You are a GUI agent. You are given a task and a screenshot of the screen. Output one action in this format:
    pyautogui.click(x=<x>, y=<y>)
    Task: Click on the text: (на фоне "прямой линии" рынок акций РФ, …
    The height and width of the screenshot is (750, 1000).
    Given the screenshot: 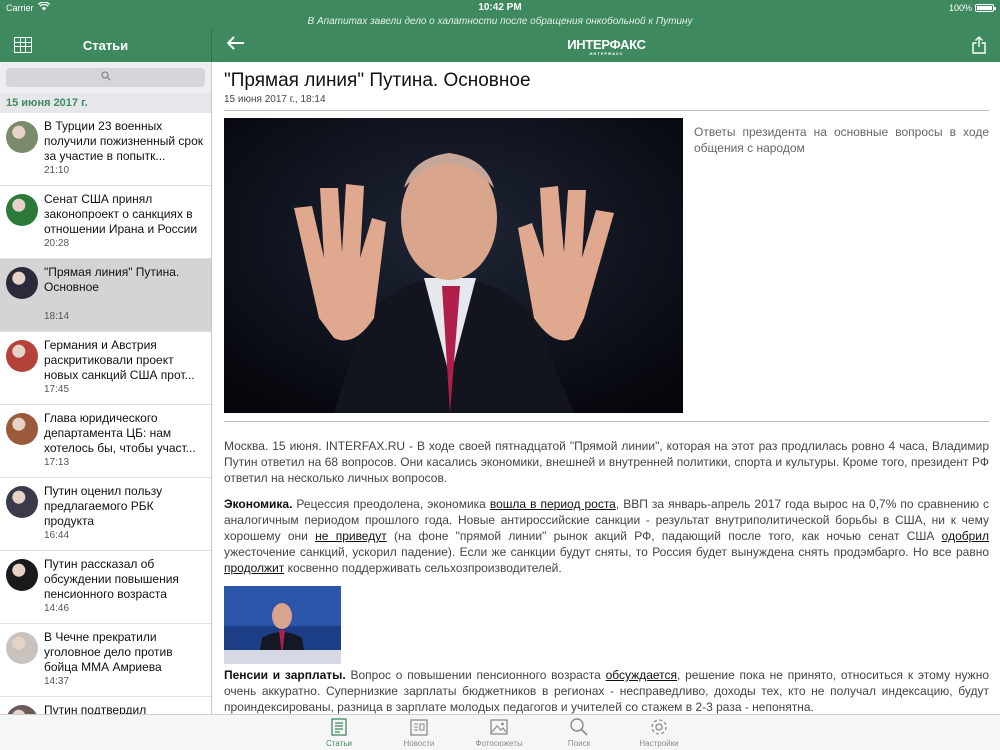 What is the action you would take?
    pyautogui.click(x=664, y=536)
    